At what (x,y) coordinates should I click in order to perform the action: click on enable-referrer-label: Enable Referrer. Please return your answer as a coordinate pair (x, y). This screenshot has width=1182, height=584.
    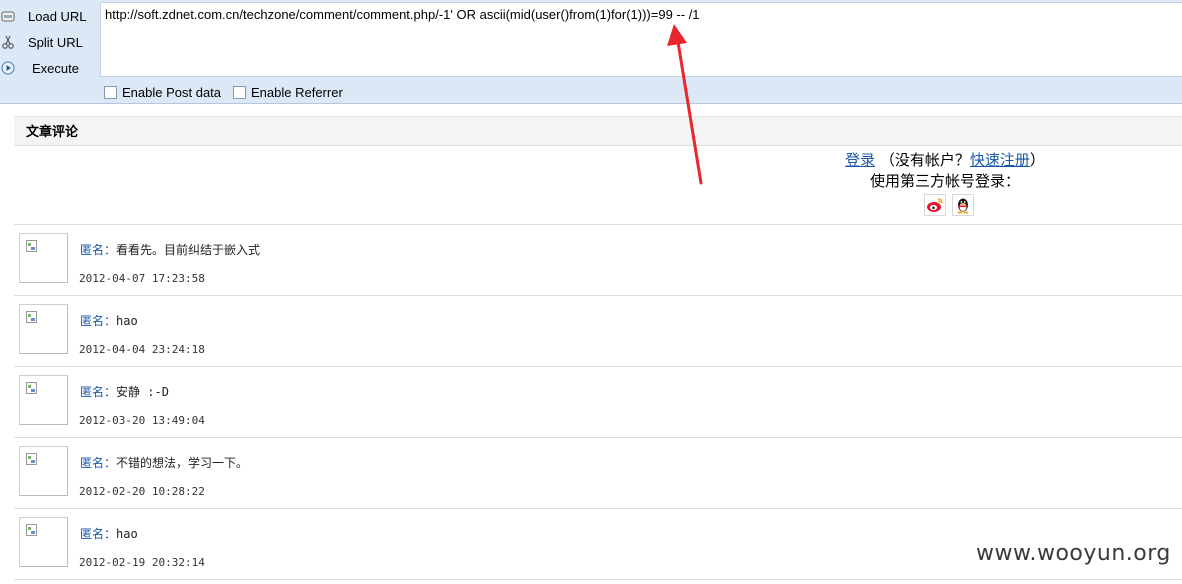
    Looking at the image, I should click on (297, 92).